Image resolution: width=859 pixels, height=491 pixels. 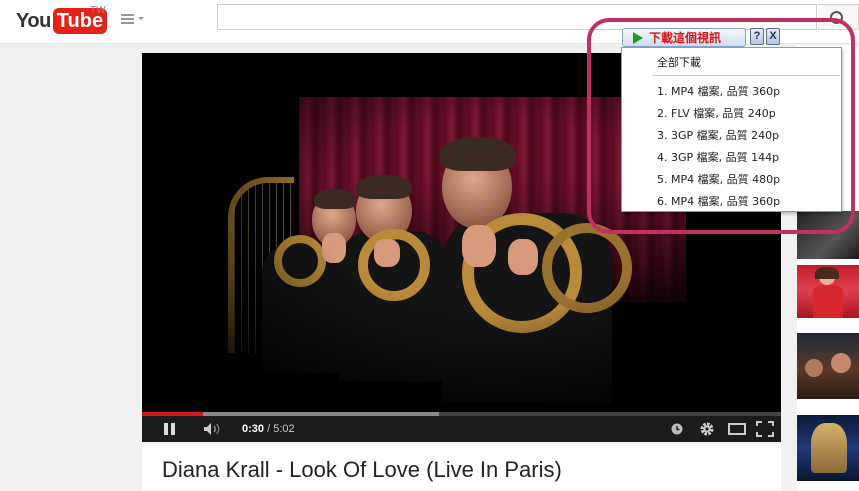 What do you see at coordinates (253, 429) in the screenshot?
I see `current-time: 0:30` at bounding box center [253, 429].